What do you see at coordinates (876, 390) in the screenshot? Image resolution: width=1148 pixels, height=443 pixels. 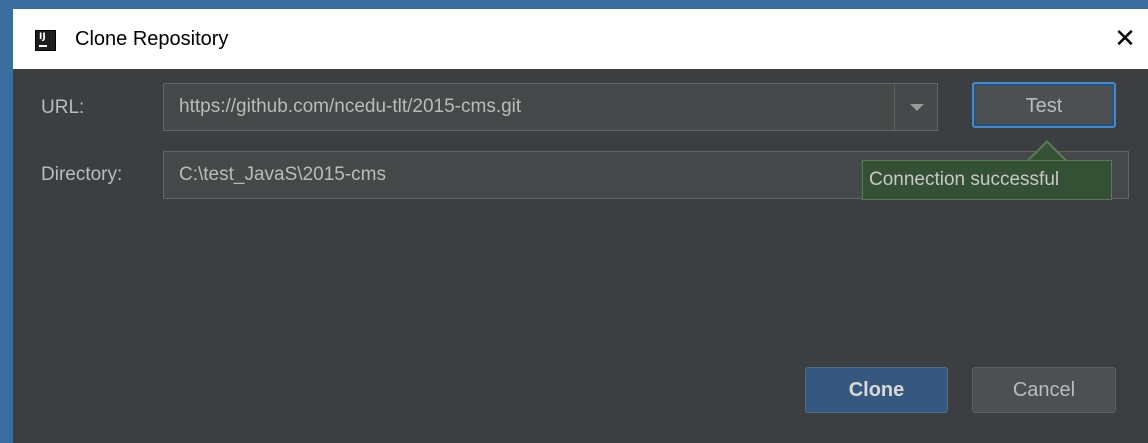 I see `clone-button: Clone` at bounding box center [876, 390].